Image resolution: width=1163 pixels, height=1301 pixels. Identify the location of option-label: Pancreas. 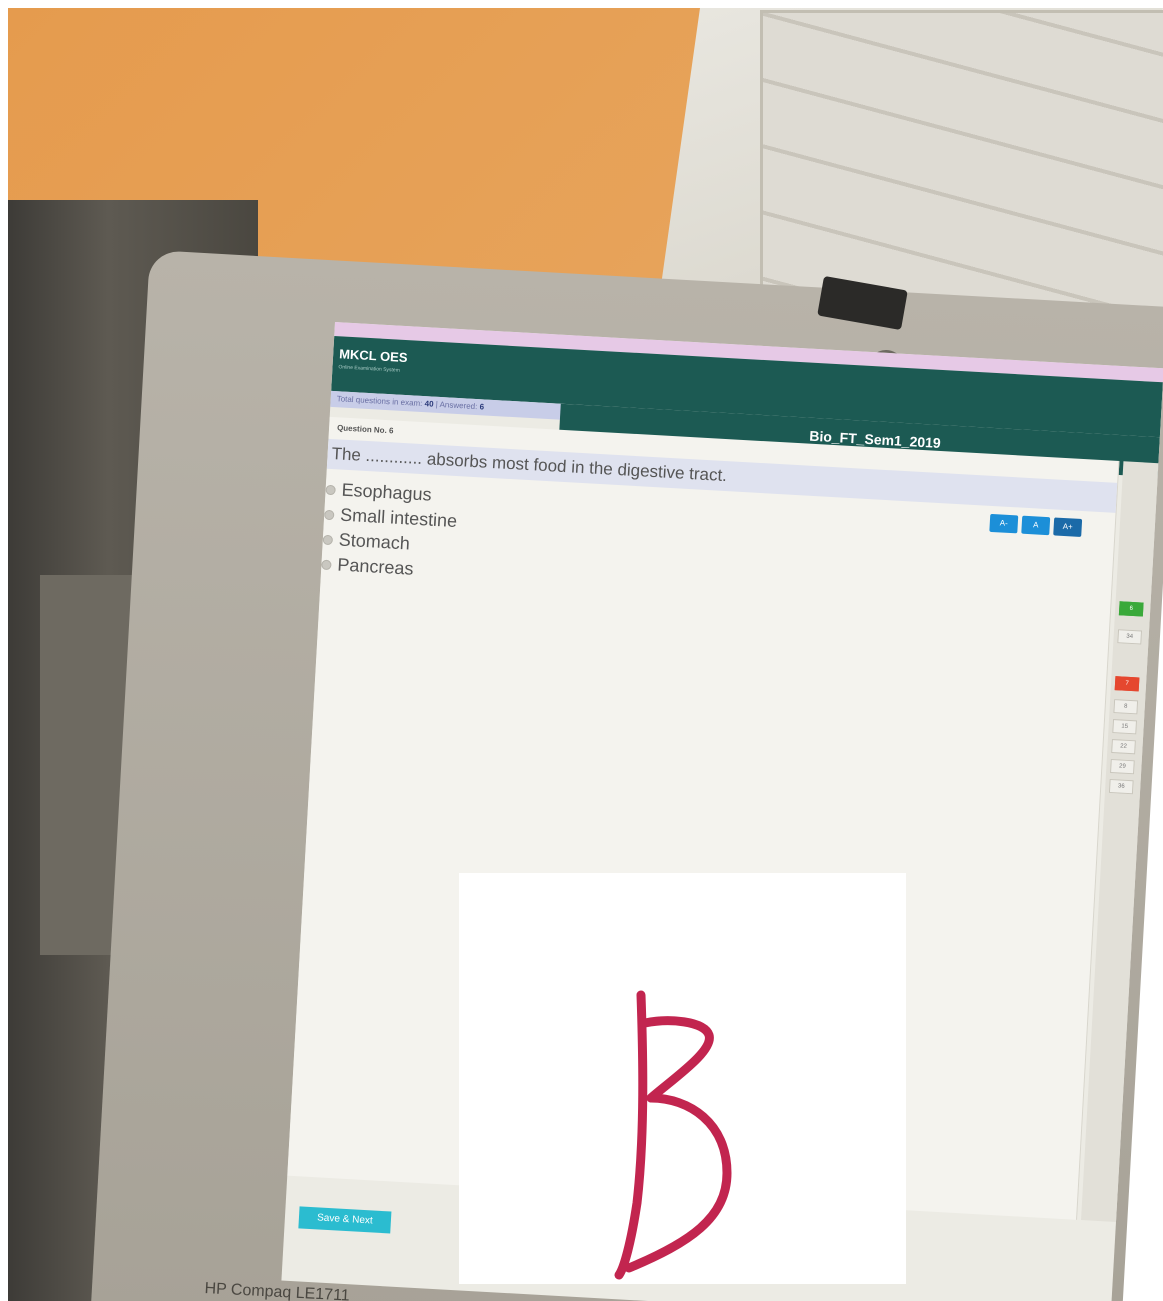
(375, 566).